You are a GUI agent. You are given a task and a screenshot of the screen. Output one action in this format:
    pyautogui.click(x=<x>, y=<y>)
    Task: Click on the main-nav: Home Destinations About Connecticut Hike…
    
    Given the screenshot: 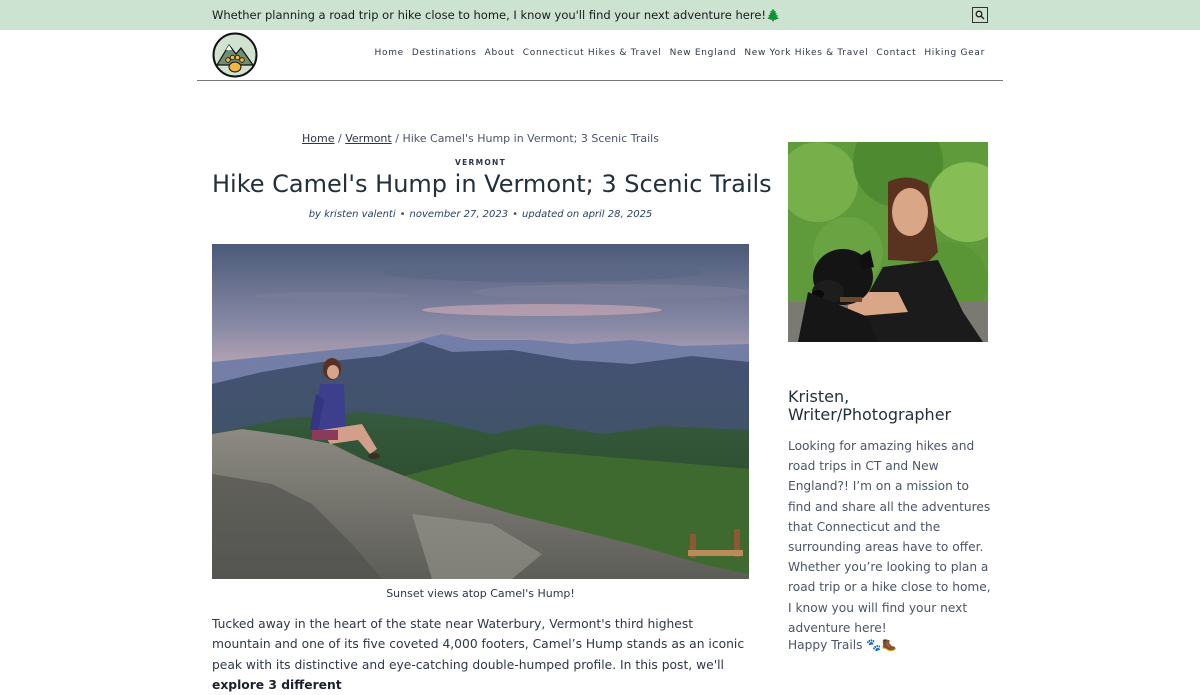 What is the action you would take?
    pyautogui.click(x=680, y=53)
    